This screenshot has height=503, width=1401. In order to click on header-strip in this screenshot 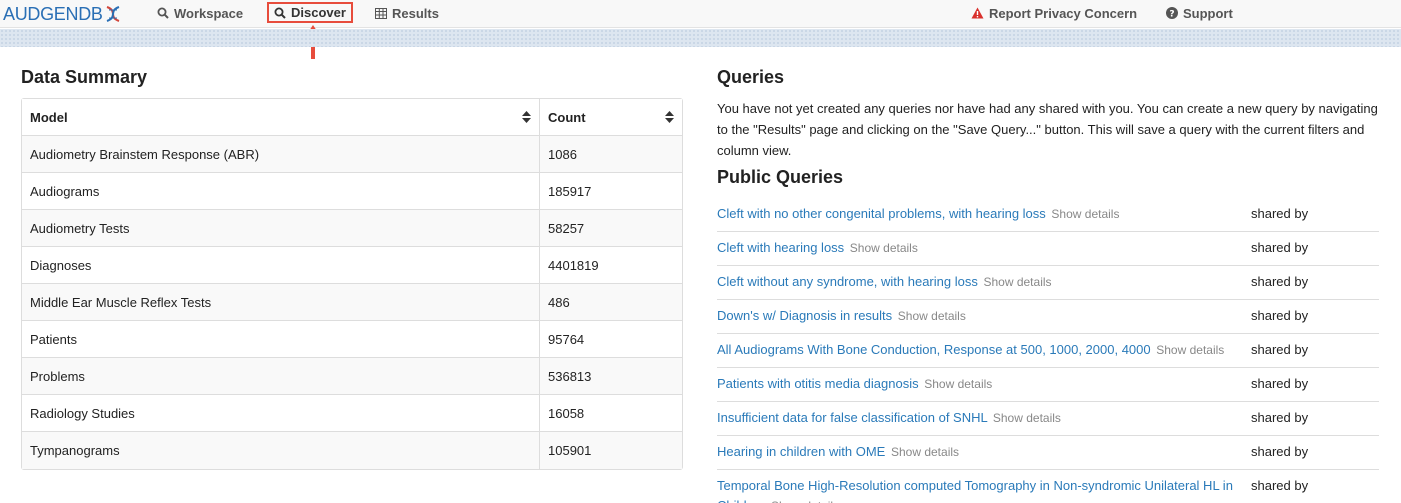, I will do `click(700, 38)`.